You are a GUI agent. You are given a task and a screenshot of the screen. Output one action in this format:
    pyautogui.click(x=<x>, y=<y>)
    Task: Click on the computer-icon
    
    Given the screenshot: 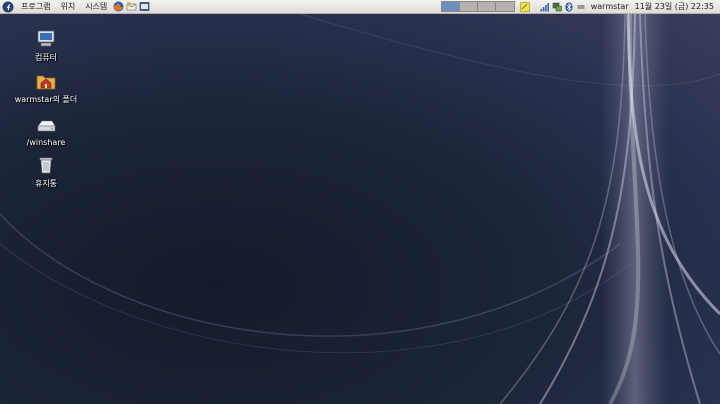 What is the action you would take?
    pyautogui.click(x=46, y=38)
    